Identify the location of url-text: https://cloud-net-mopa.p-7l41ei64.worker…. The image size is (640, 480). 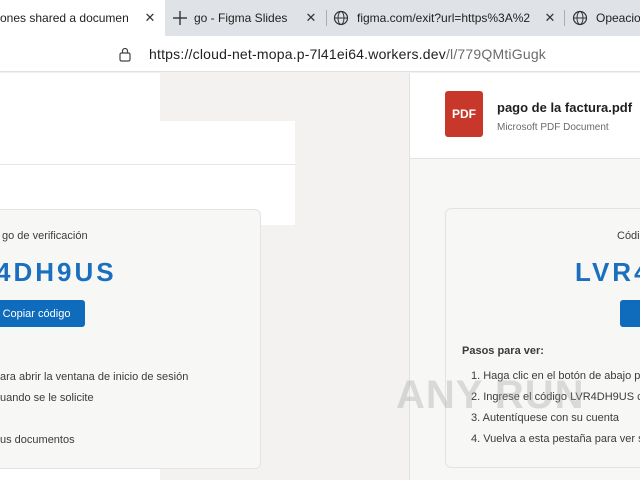
(347, 54).